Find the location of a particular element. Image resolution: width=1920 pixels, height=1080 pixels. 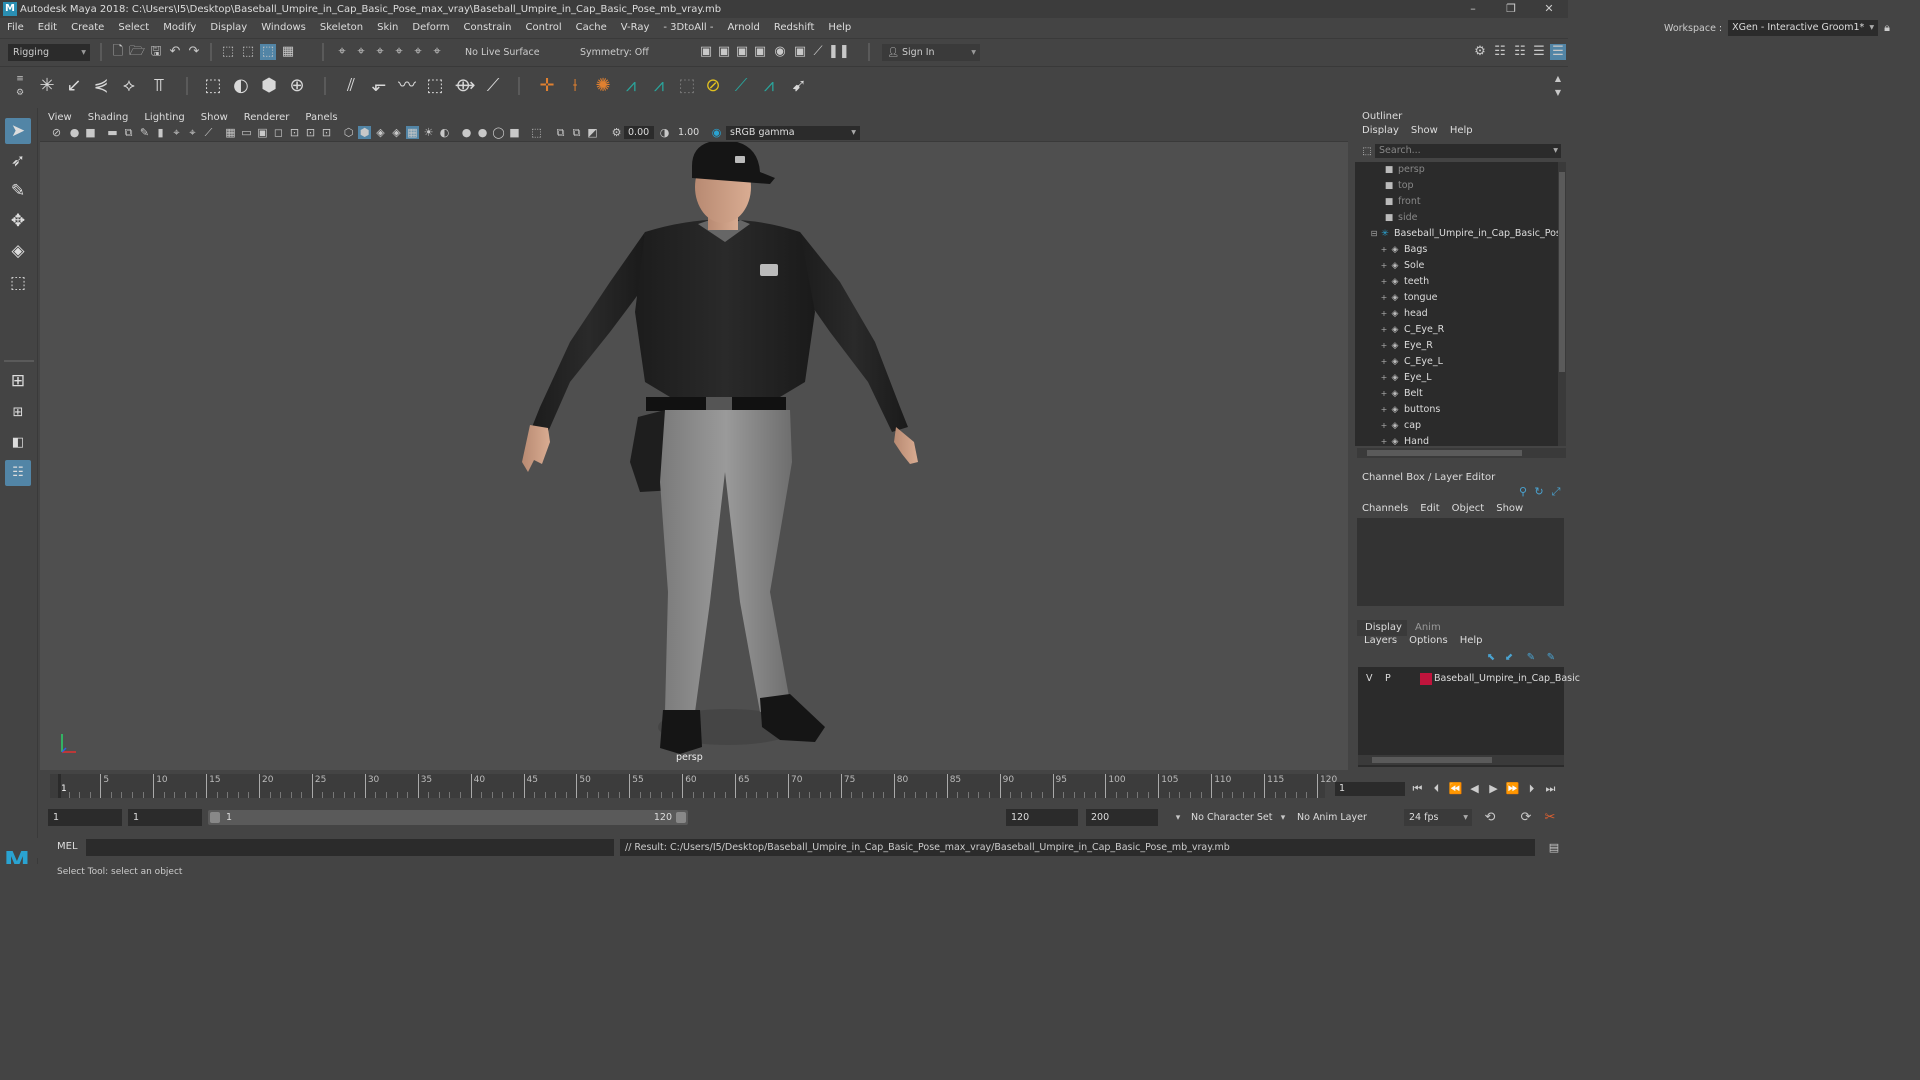

tab-display: Display is located at coordinates (1382, 628).